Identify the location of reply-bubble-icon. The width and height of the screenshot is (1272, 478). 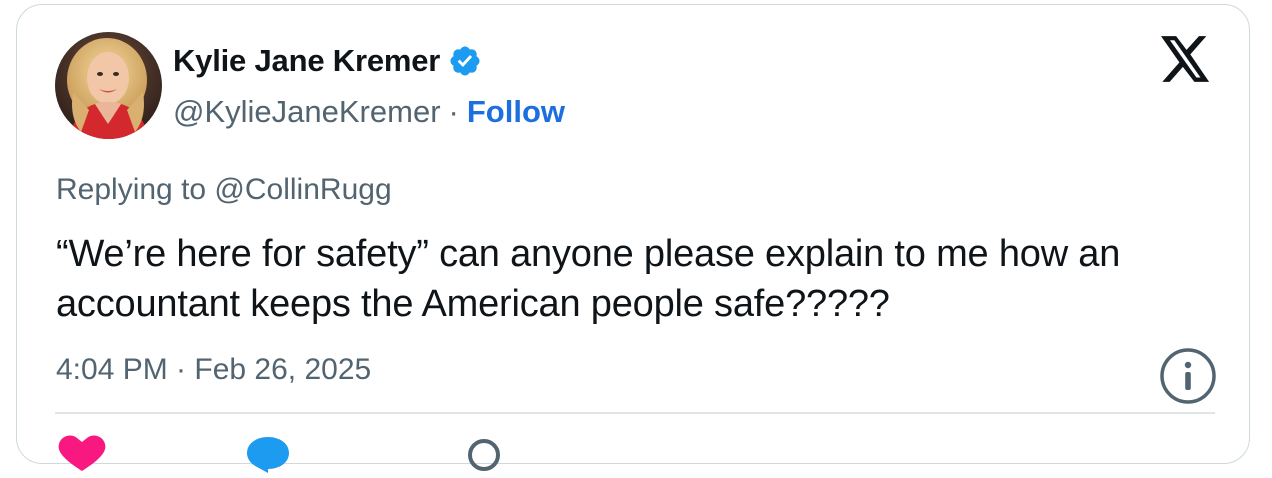
(268, 453).